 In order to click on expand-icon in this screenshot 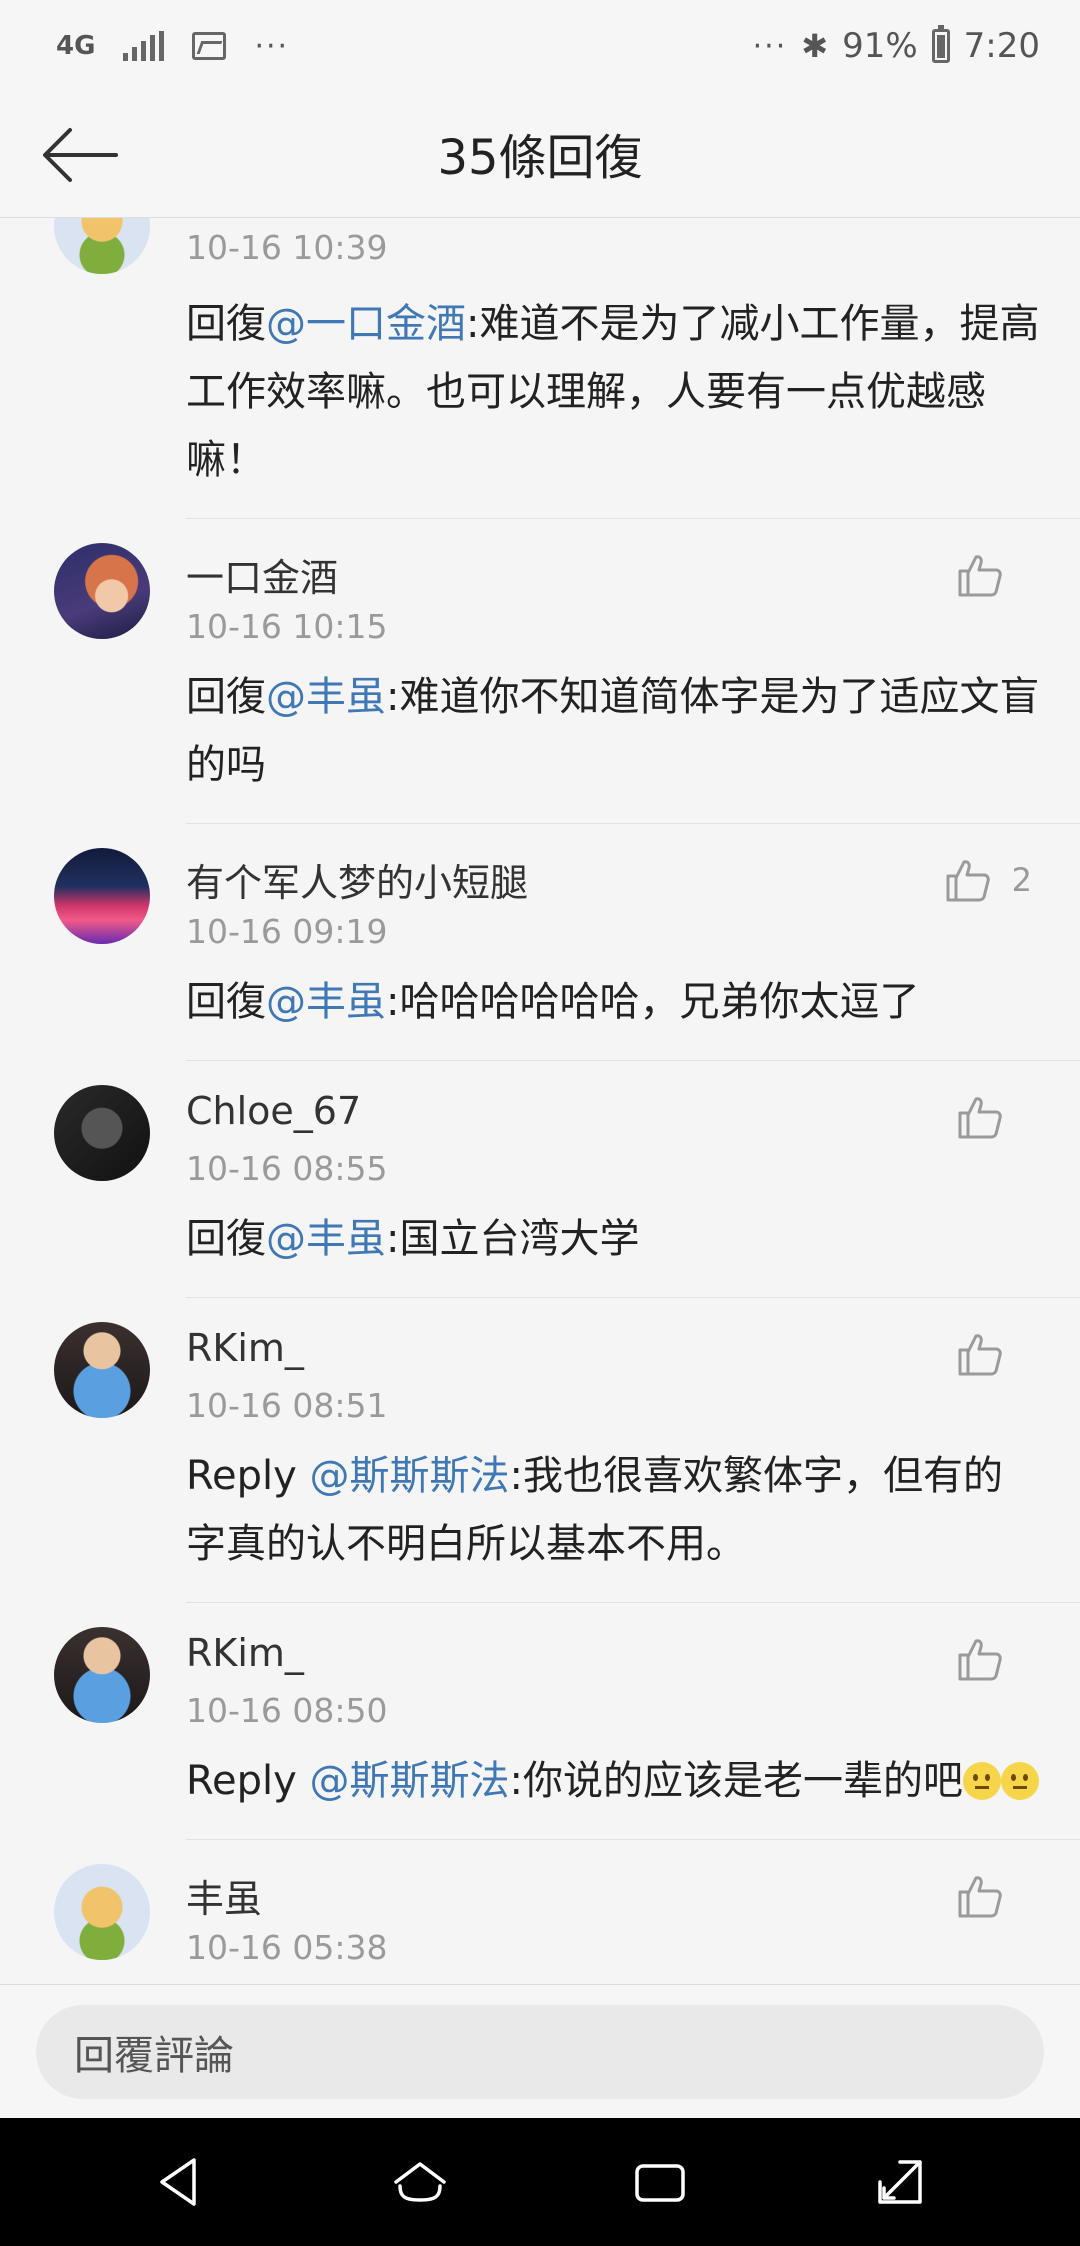, I will do `click(900, 2182)`.